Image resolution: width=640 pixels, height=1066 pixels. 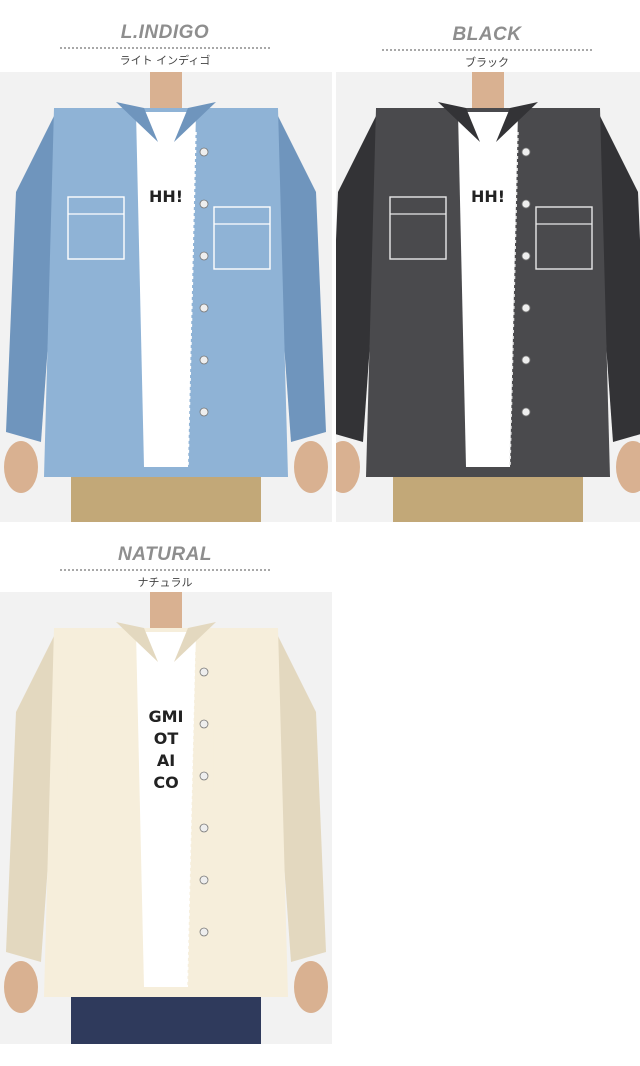 I want to click on variant-label: BLACK ブラック, so click(x=487, y=47).